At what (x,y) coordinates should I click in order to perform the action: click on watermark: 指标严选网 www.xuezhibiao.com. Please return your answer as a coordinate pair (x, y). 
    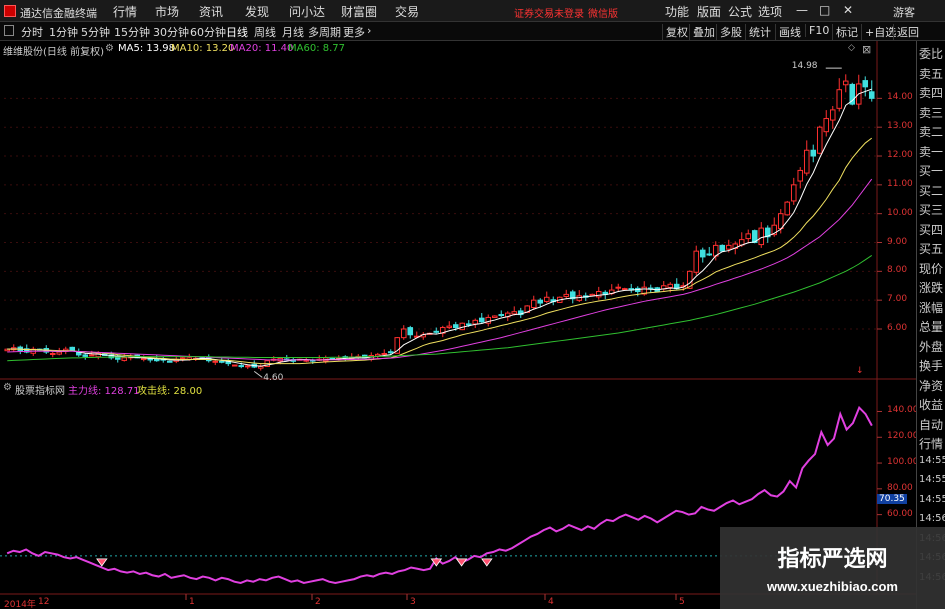
    Looking at the image, I should click on (832, 568).